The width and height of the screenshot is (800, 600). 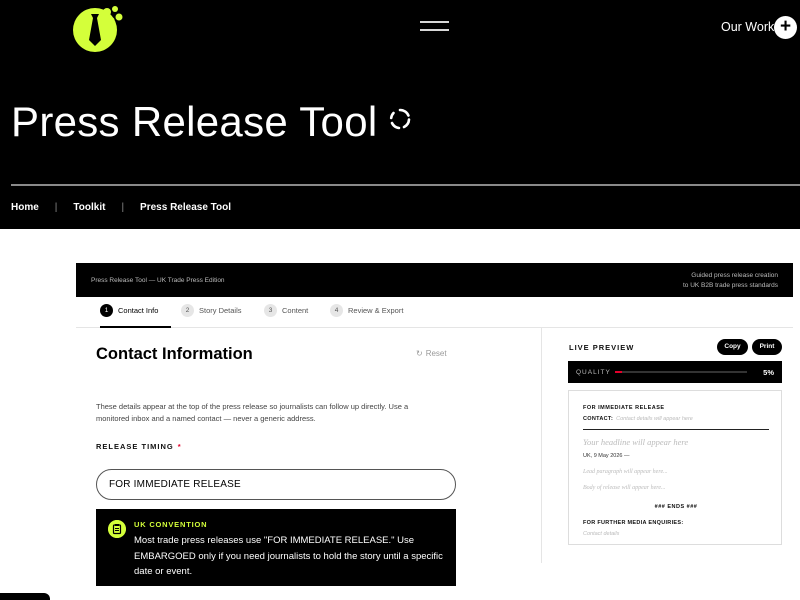 I want to click on preview-dateline: UK, 9 May 2026 —, so click(x=606, y=456).